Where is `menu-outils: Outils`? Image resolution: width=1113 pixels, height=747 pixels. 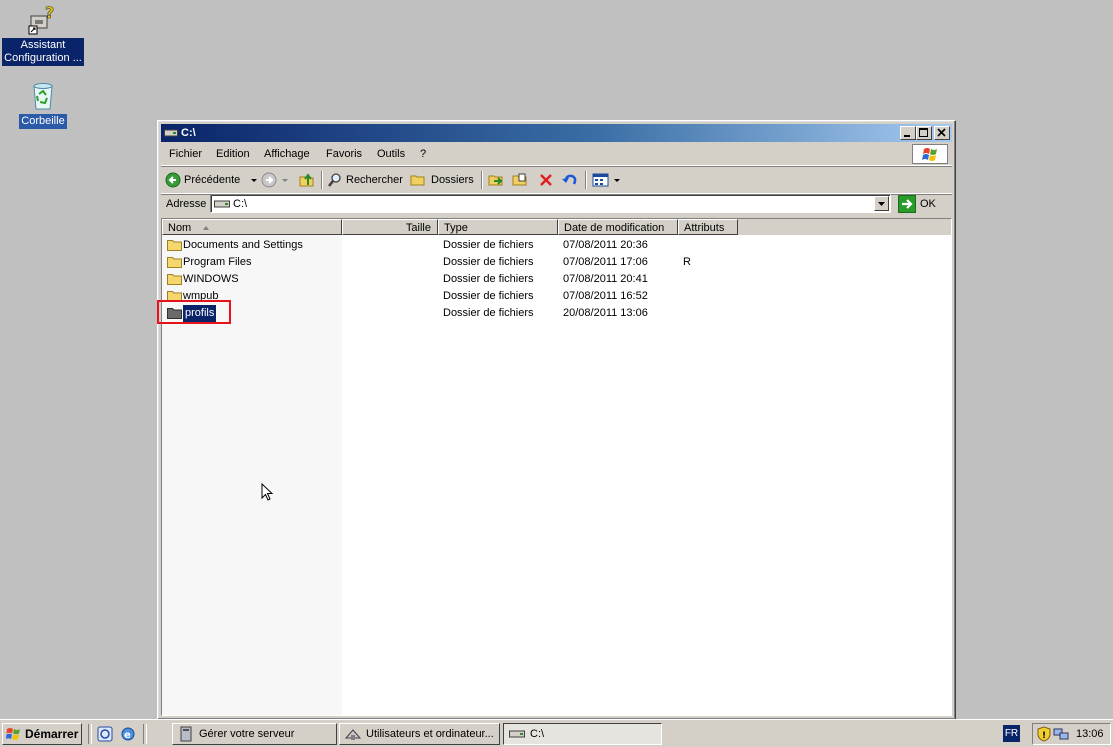
menu-outils: Outils is located at coordinates (391, 154).